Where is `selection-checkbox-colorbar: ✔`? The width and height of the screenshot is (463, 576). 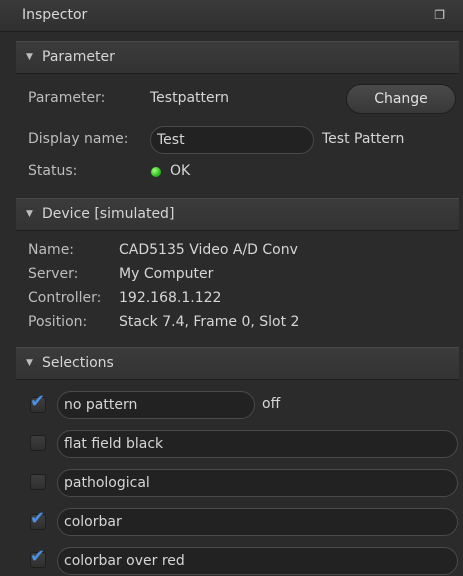 selection-checkbox-colorbar: ✔ is located at coordinates (38, 519).